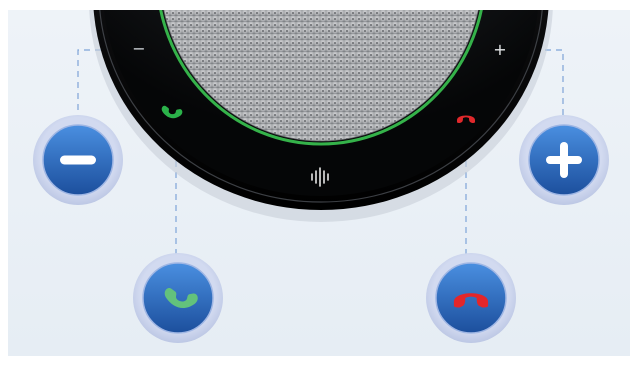  What do you see at coordinates (499, 49) in the screenshot?
I see `device-plus-label: +` at bounding box center [499, 49].